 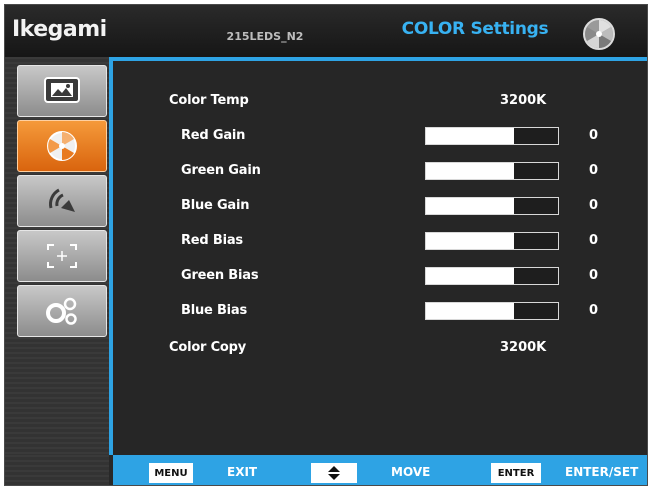 I want to click on brand-logo: Ikegami, so click(x=59, y=29).